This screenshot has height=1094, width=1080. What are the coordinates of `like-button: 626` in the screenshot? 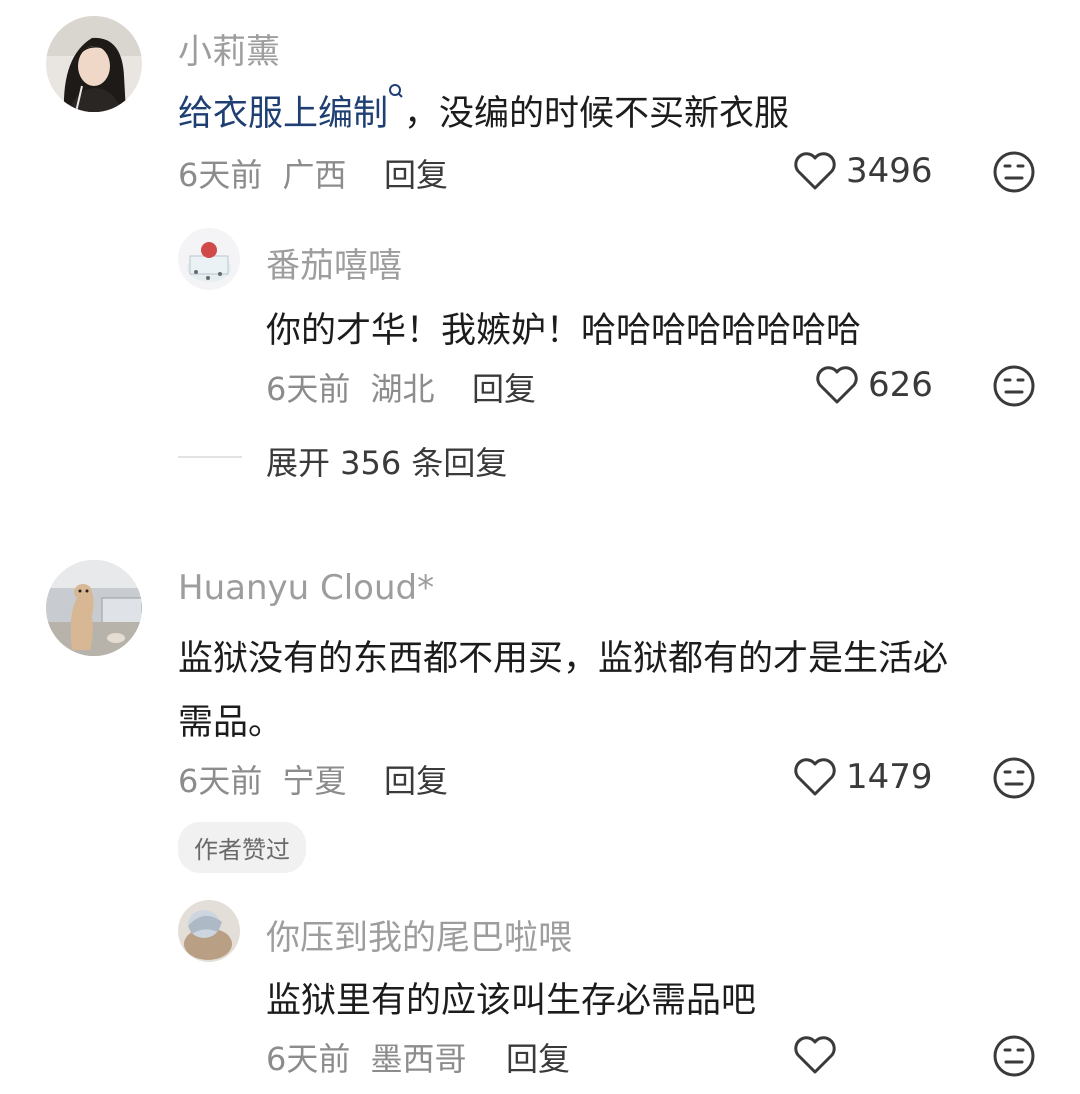 It's located at (873, 385).